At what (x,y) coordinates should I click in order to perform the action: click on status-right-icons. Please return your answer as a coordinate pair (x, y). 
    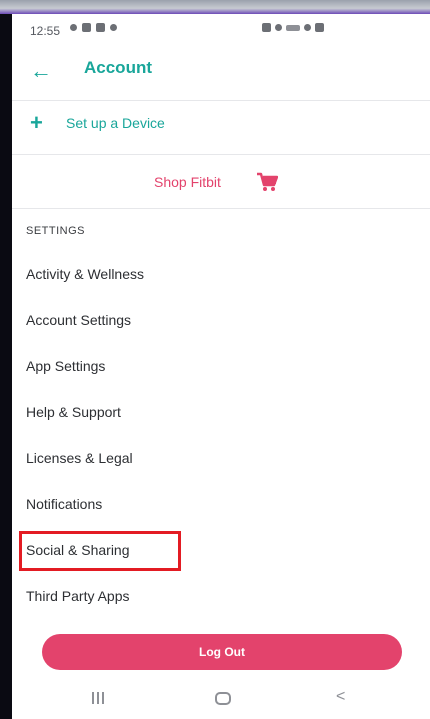
    Looking at the image, I should click on (293, 27).